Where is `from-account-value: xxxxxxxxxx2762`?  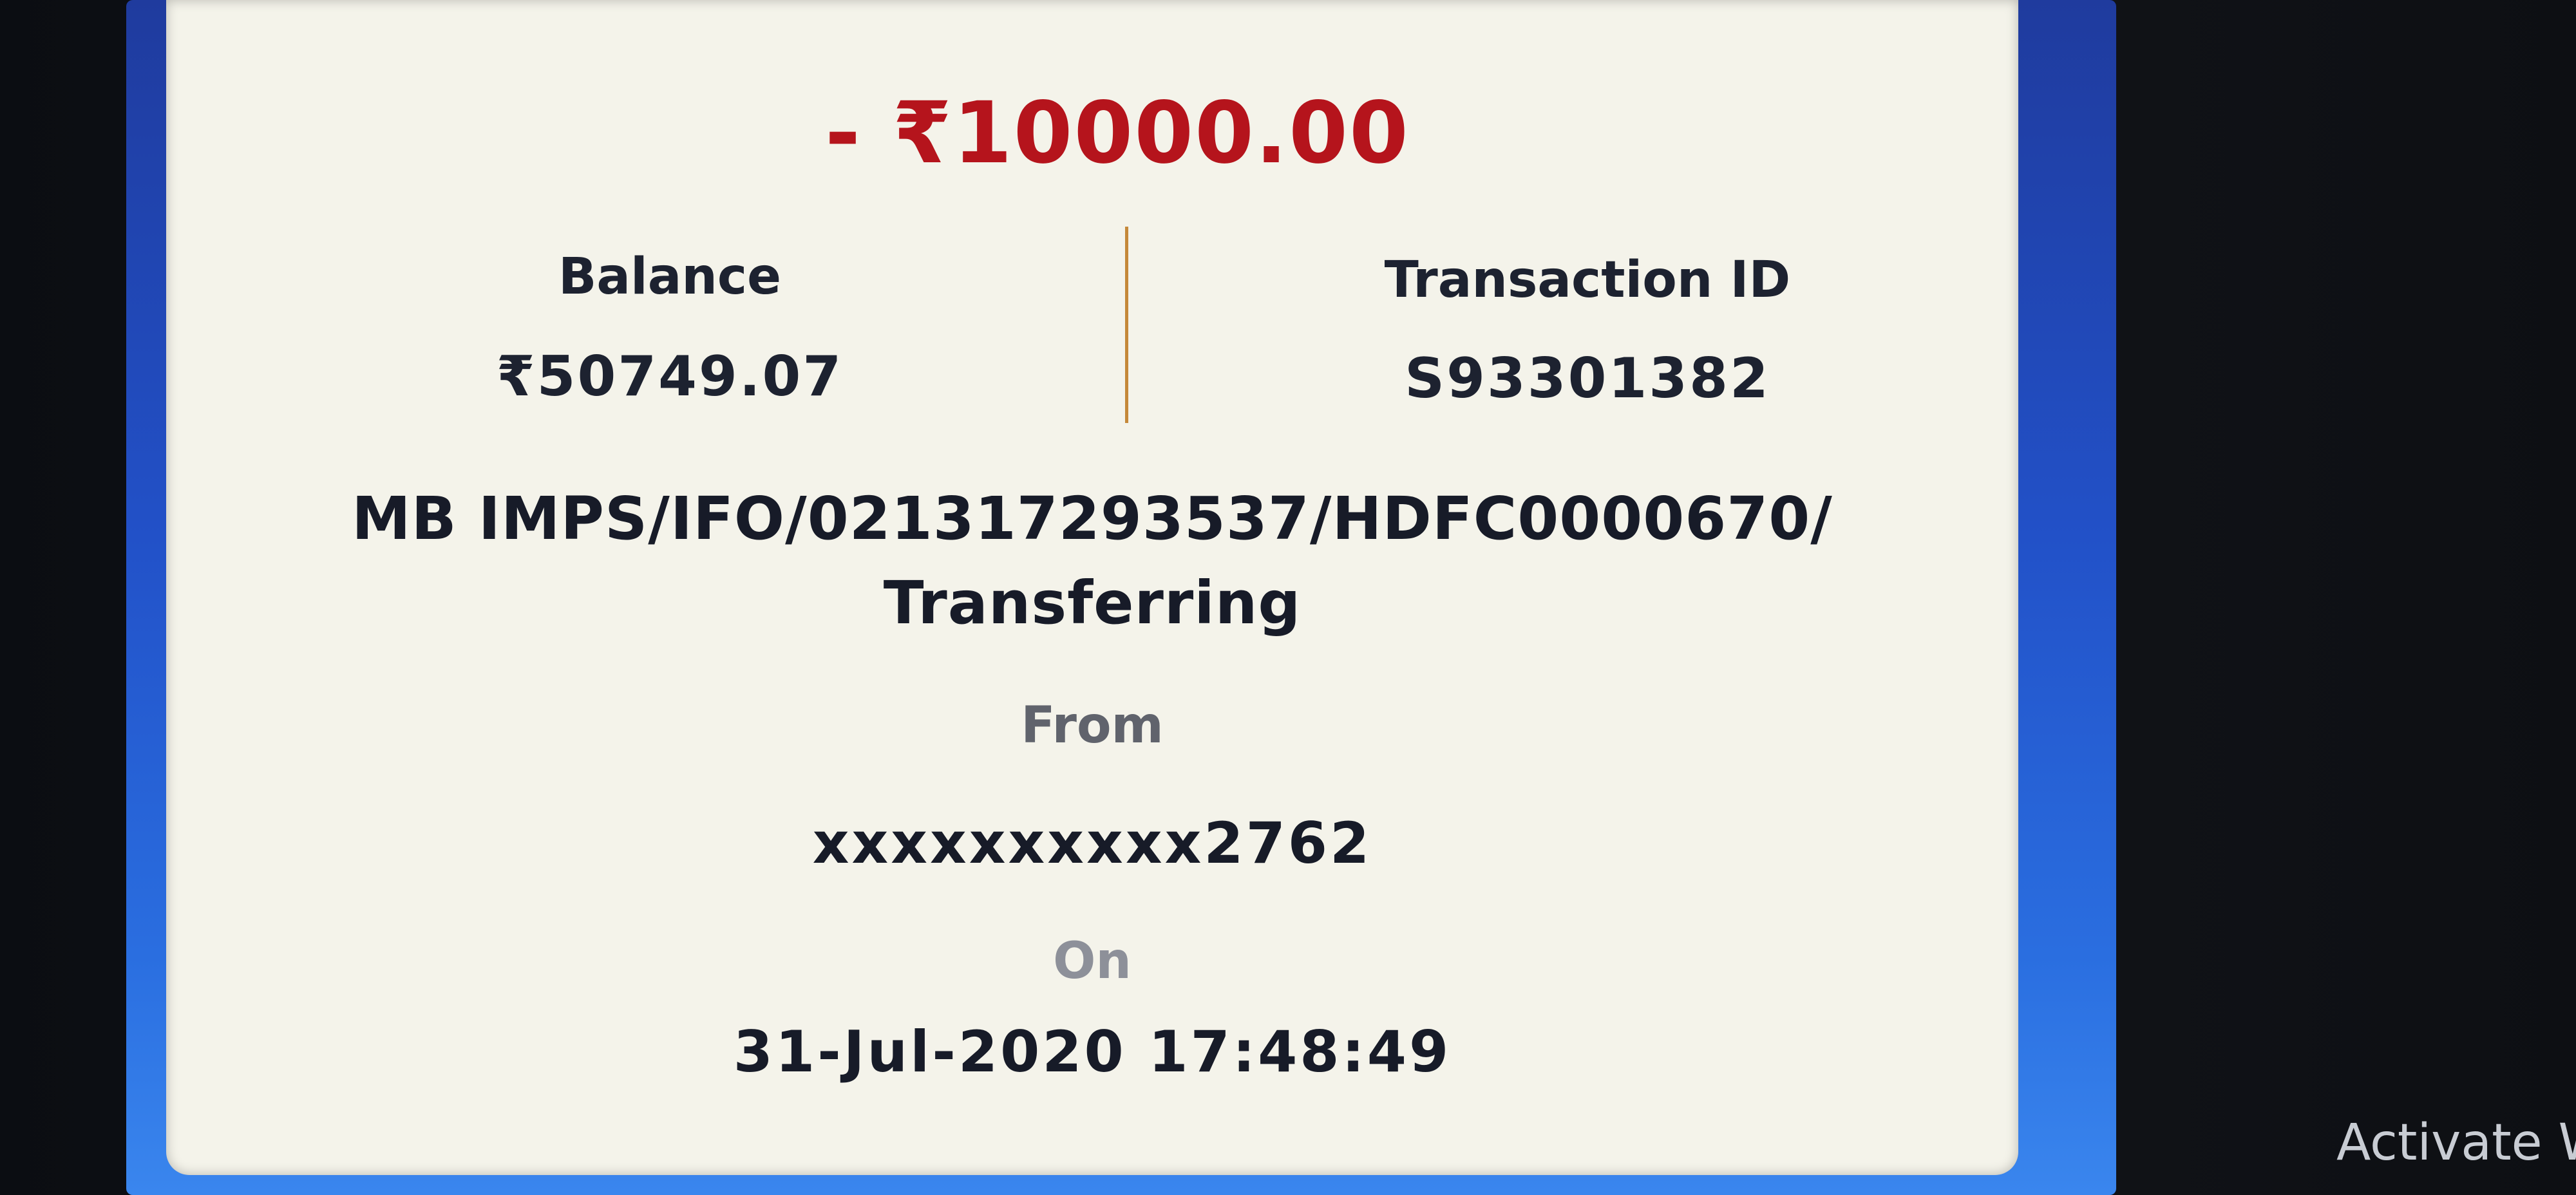 from-account-value: xxxxxxxxxx2762 is located at coordinates (1092, 843).